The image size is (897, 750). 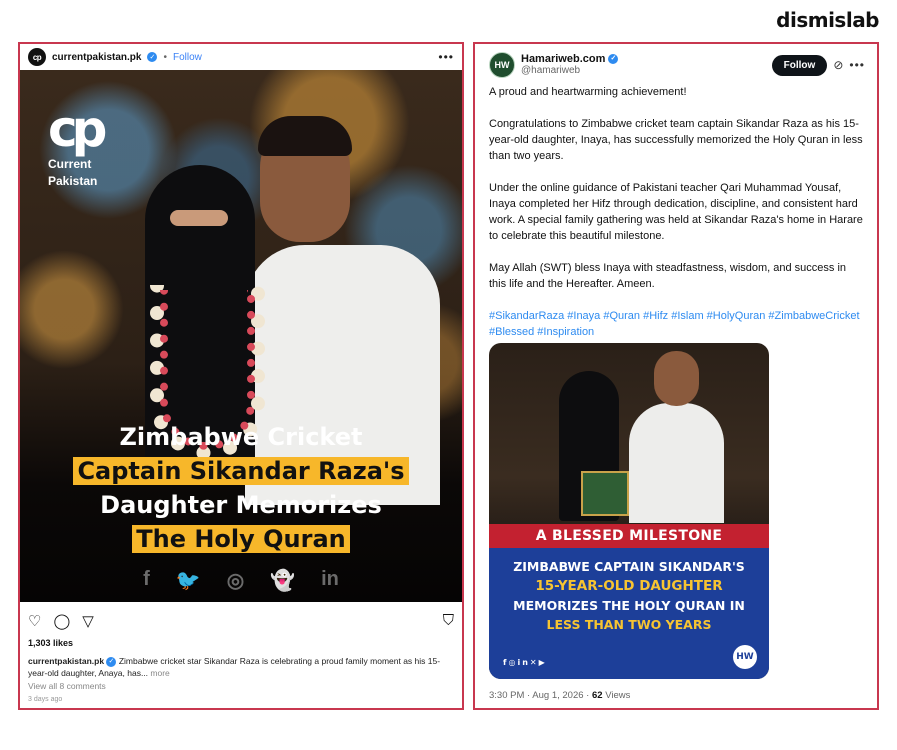 What do you see at coordinates (50, 643) in the screenshot?
I see `like-count: 1,303 likes` at bounding box center [50, 643].